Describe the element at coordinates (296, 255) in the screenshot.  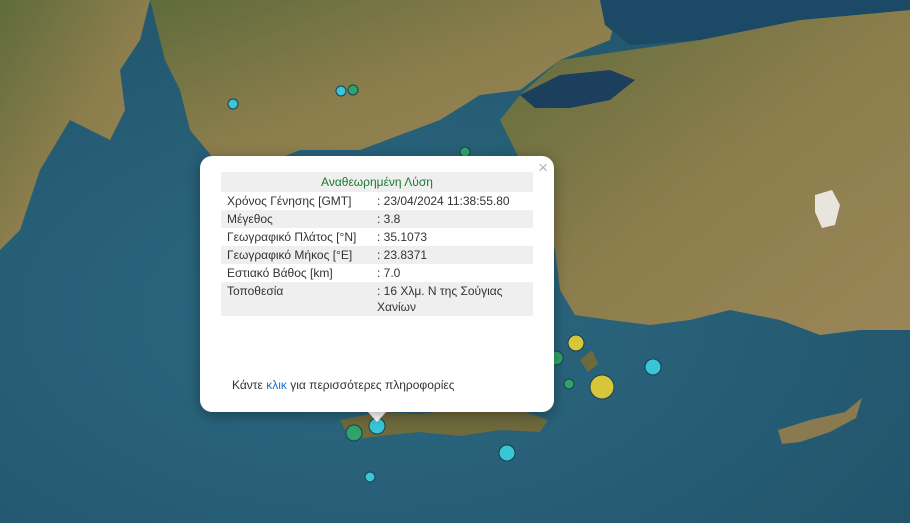
I see `row-label: Γεωγραφικό Μήκος [°E]` at that location.